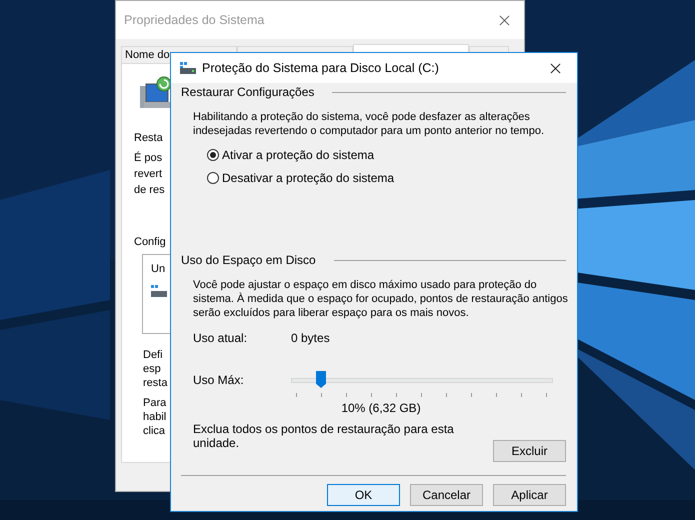 The width and height of the screenshot is (695, 520). What do you see at coordinates (308, 178) in the screenshot?
I see `radio-label: Desativar a proteção do sistema` at bounding box center [308, 178].